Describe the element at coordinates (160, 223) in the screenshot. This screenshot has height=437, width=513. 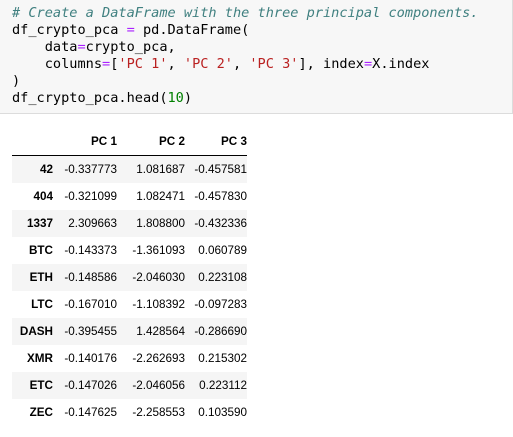
I see `cell-pc2: 1.808800` at that location.